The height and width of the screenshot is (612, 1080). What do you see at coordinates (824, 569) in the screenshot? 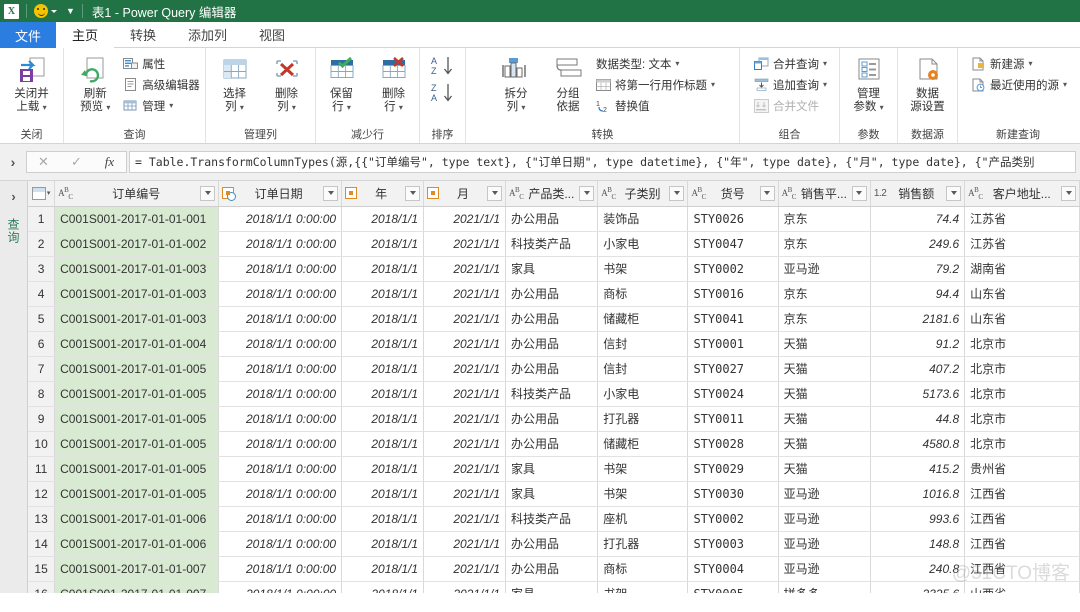
I see `table-cell: 亚马逊` at bounding box center [824, 569].